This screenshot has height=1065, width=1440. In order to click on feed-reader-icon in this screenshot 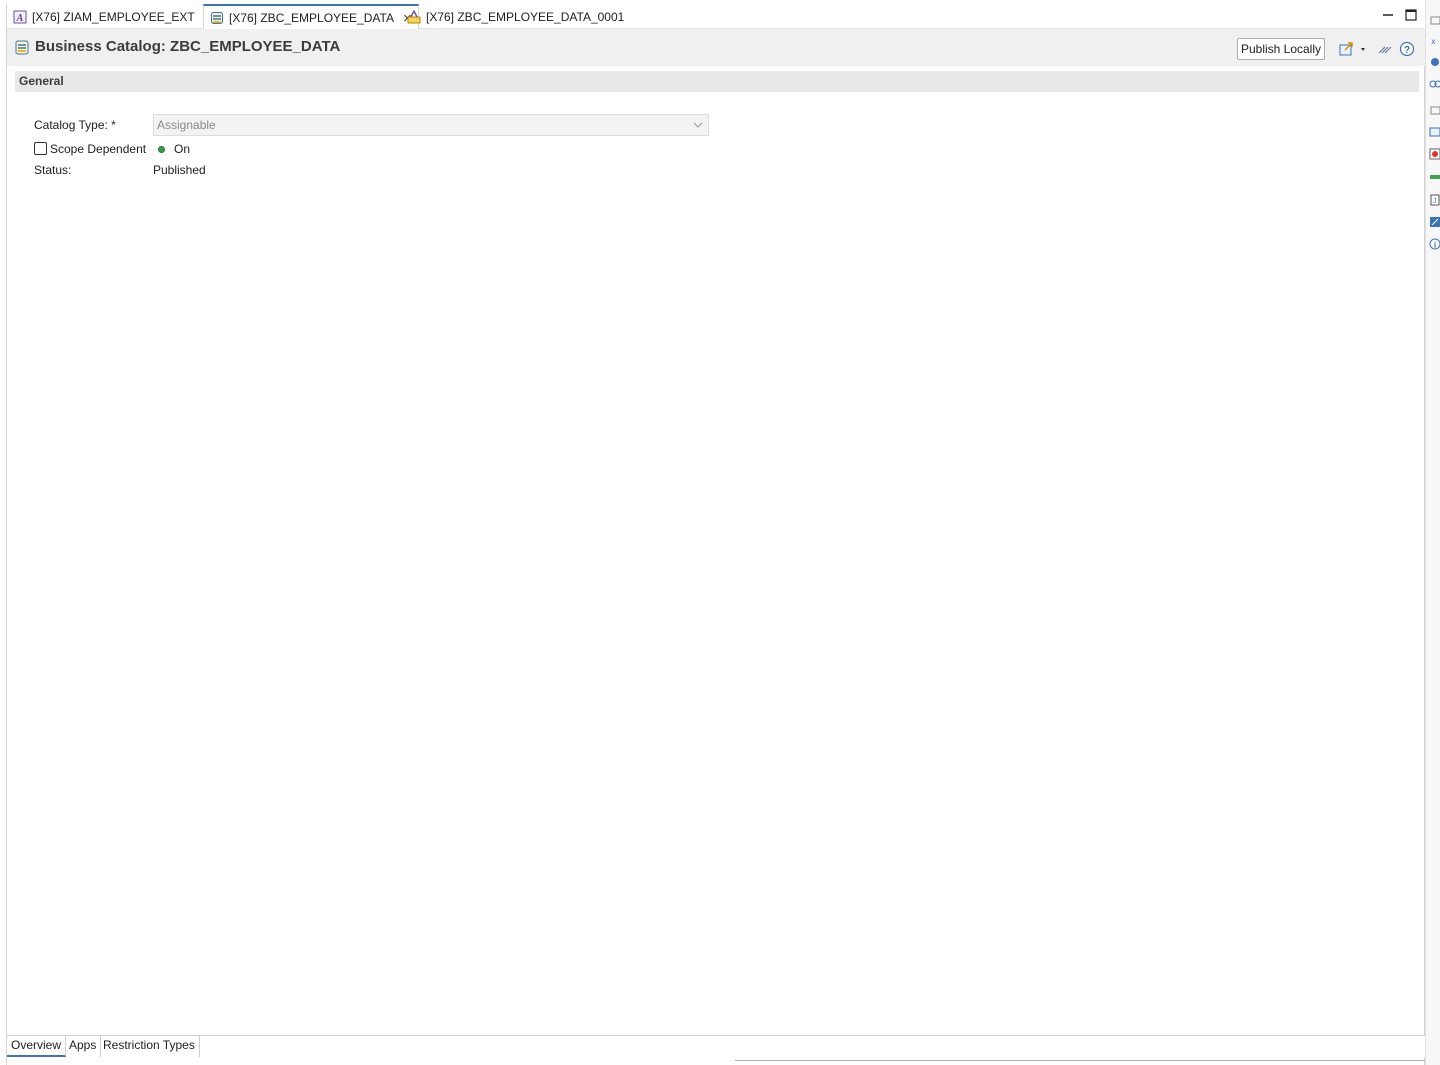, I will do `click(1434, 222)`.